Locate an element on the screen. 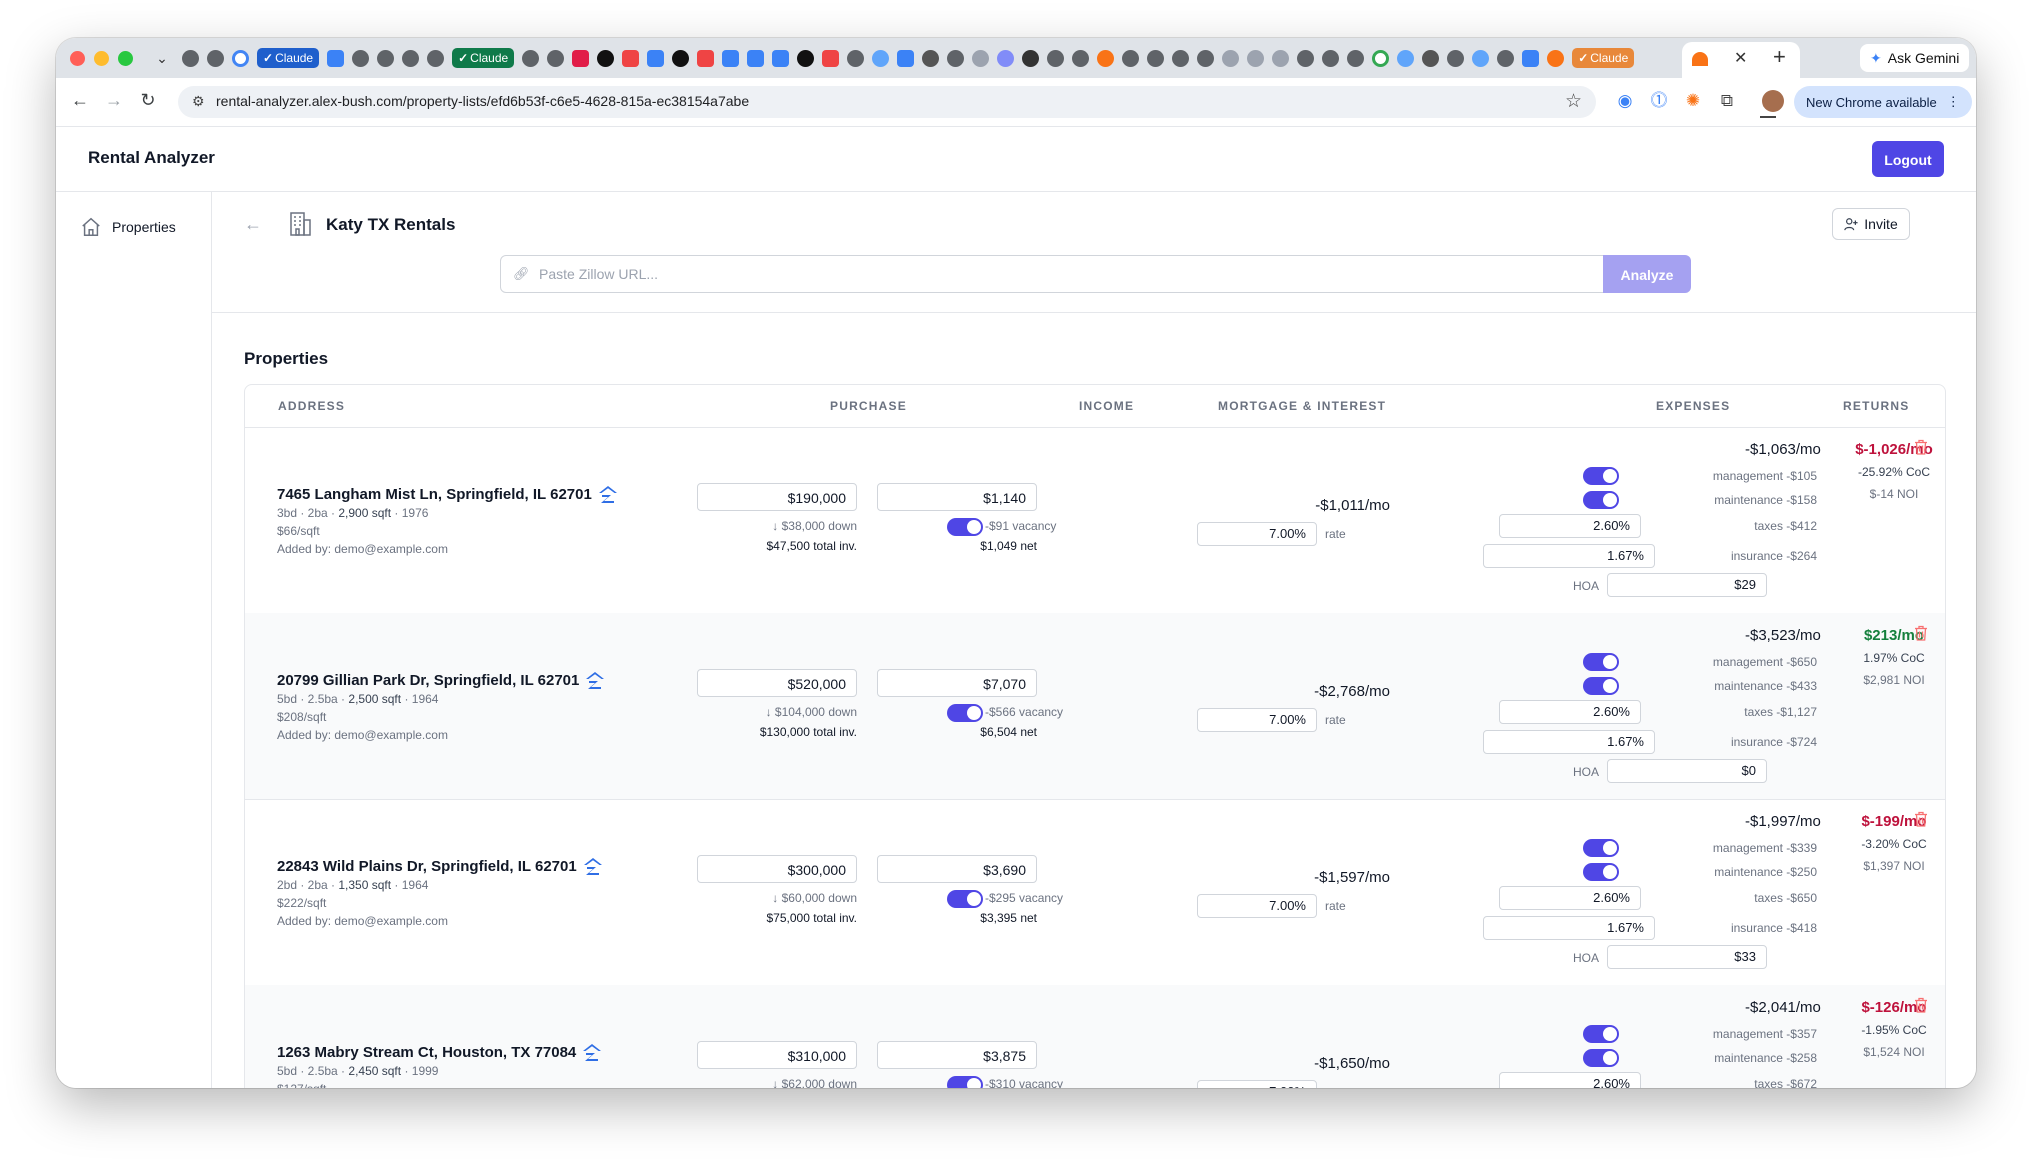  tab-search-icon: ⌄ is located at coordinates (162, 58).